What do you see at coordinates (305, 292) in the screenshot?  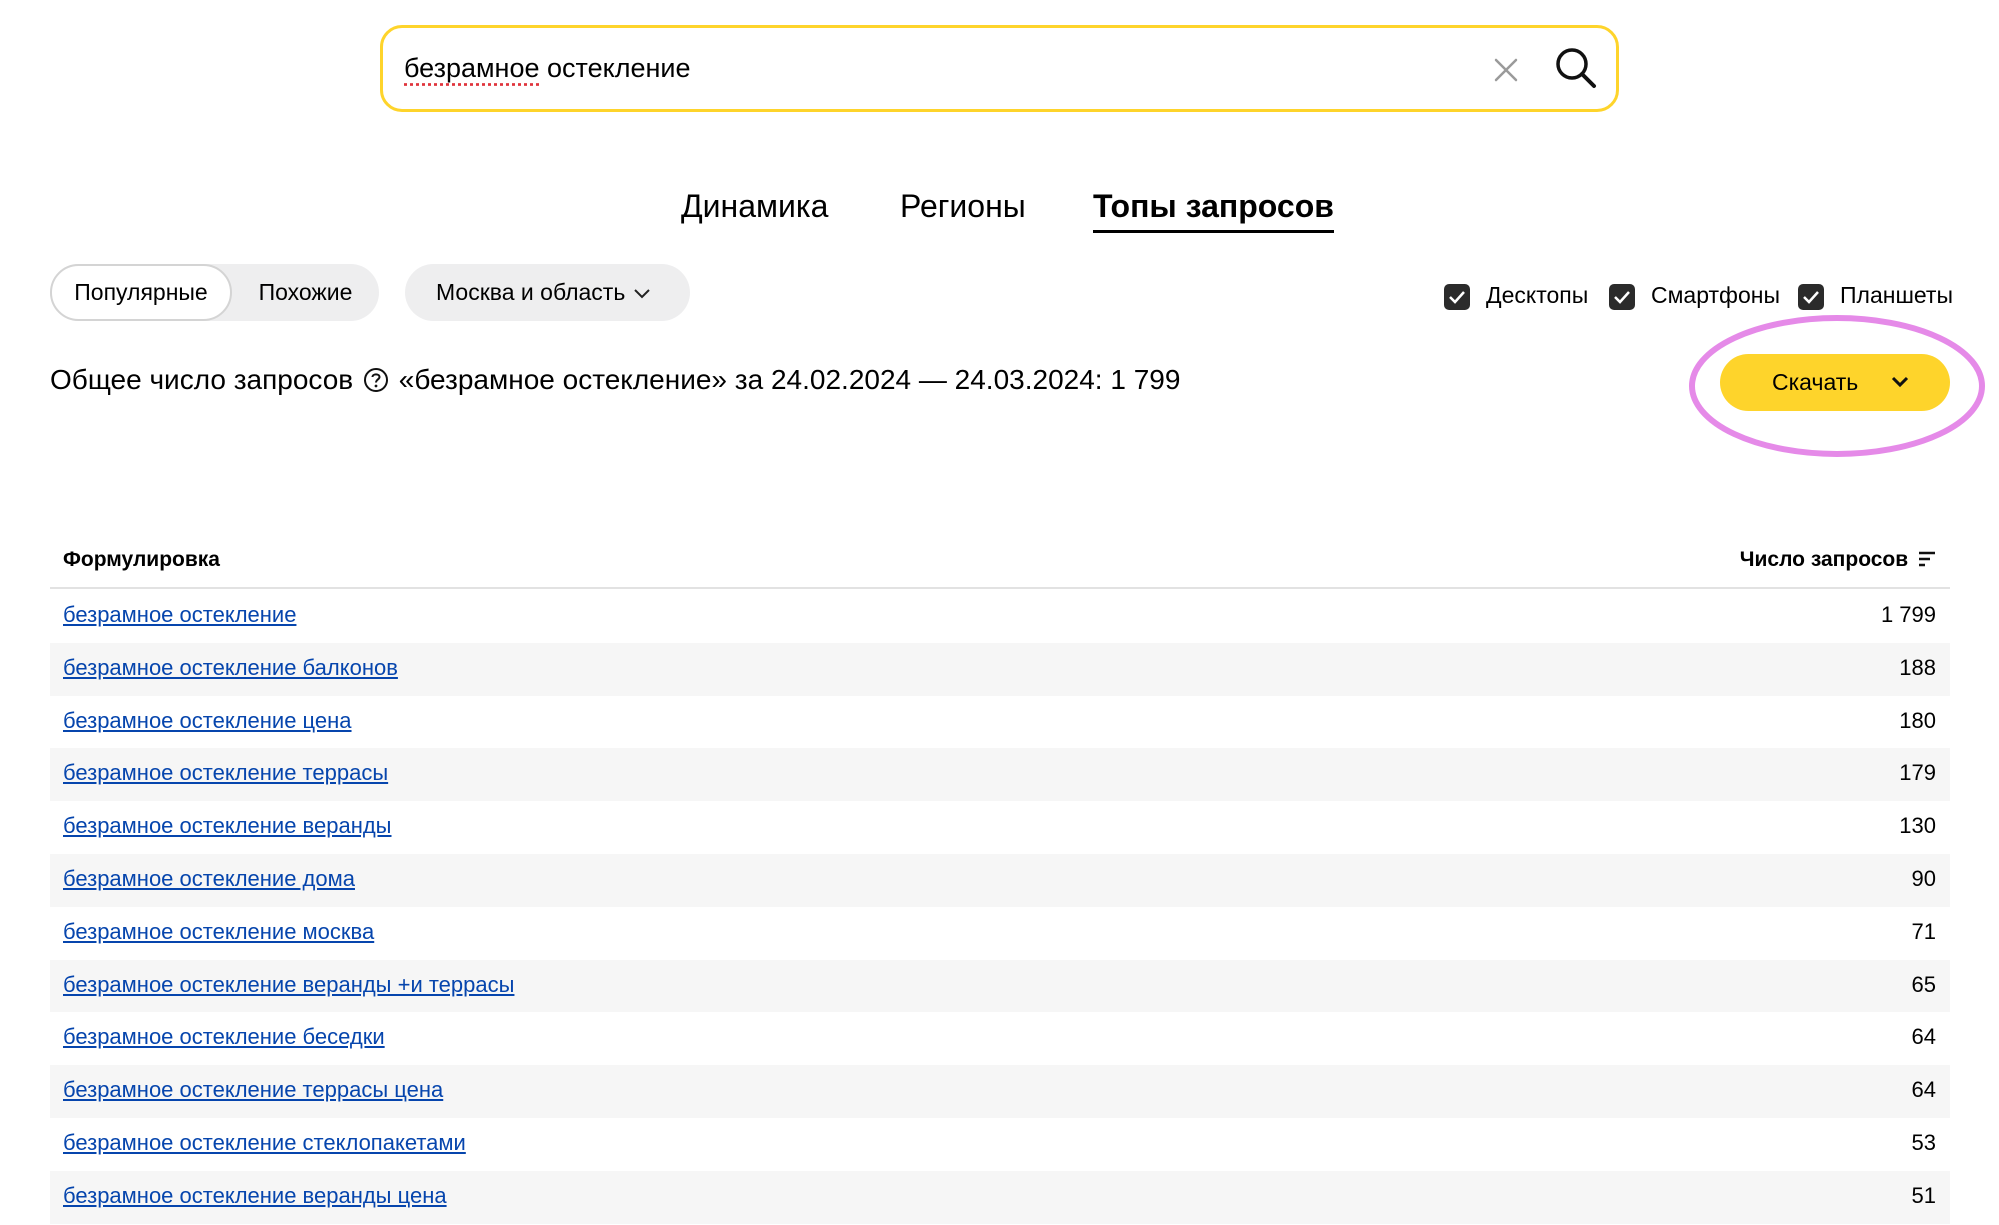 I see `segment-similar: Похожие` at bounding box center [305, 292].